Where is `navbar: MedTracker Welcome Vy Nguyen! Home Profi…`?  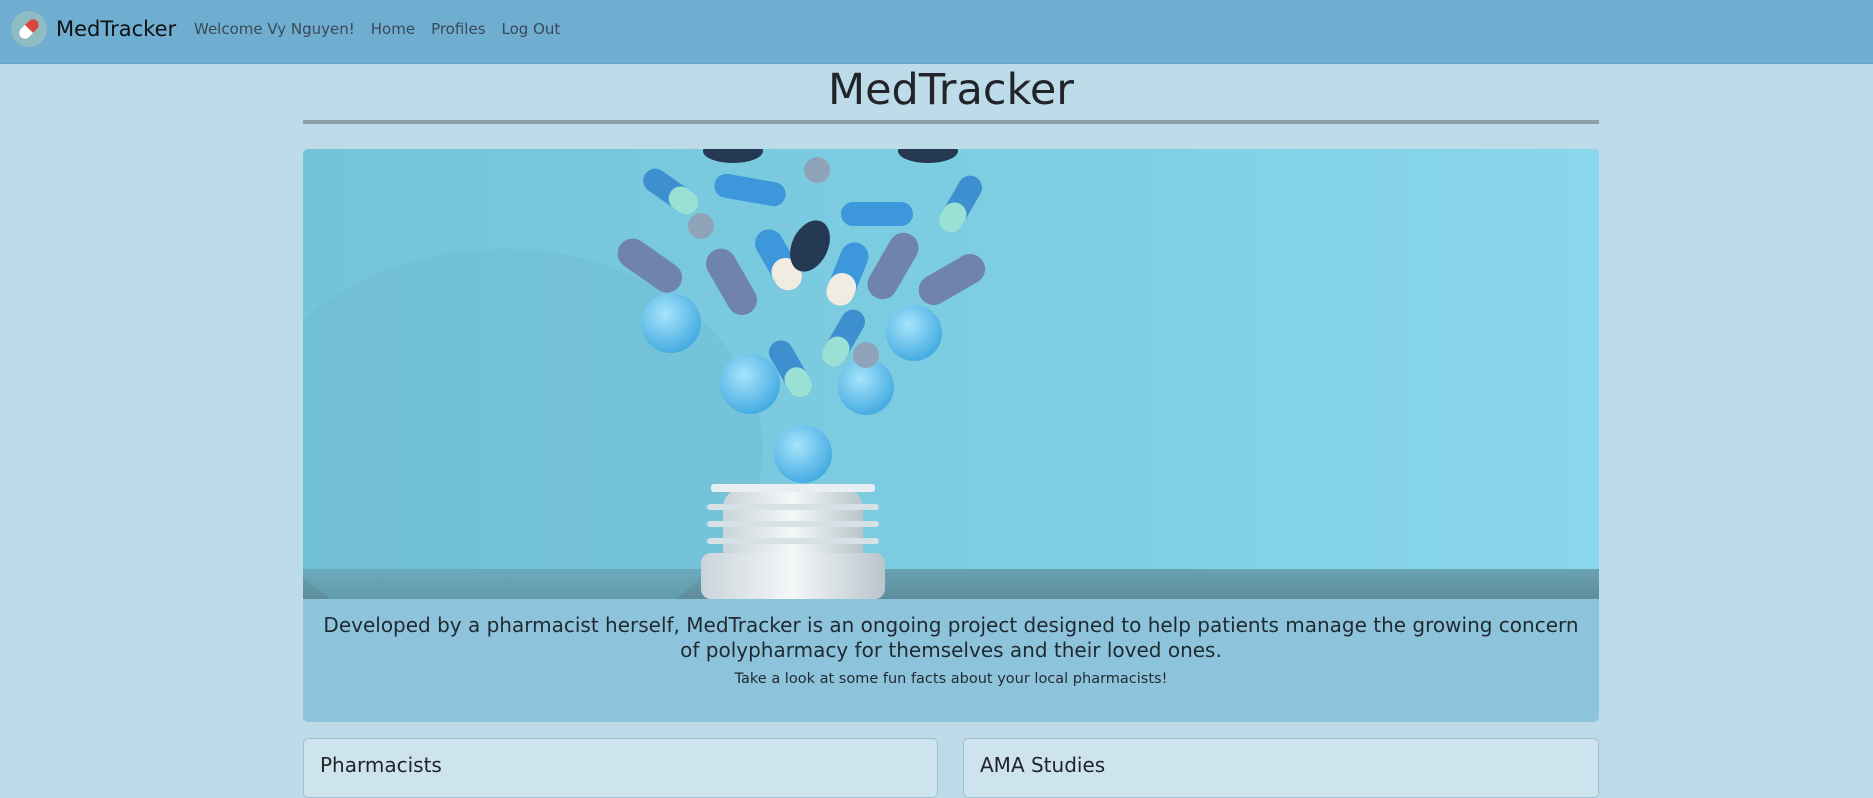 navbar: MedTracker Welcome Vy Nguyen! Home Profi… is located at coordinates (936, 32).